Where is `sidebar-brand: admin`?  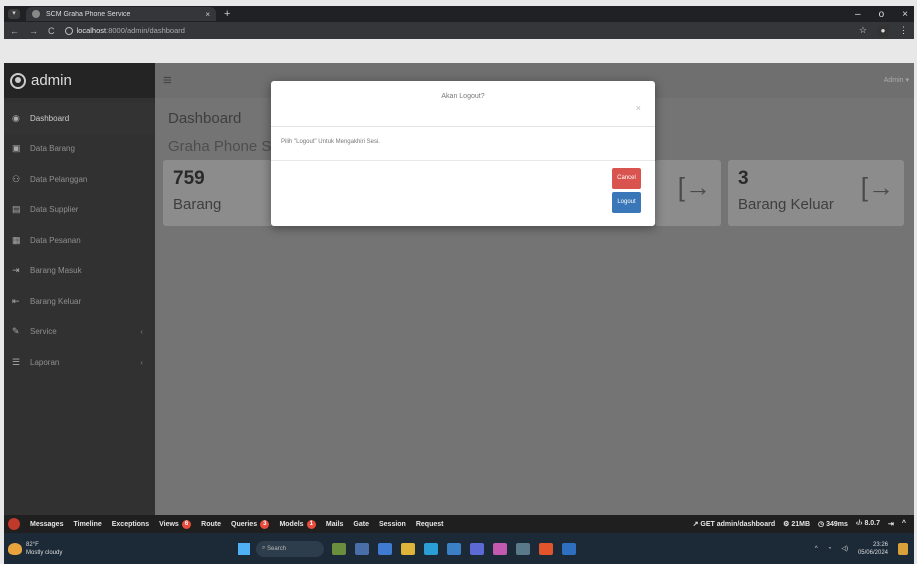
sidebar-brand: admin is located at coordinates (79, 80).